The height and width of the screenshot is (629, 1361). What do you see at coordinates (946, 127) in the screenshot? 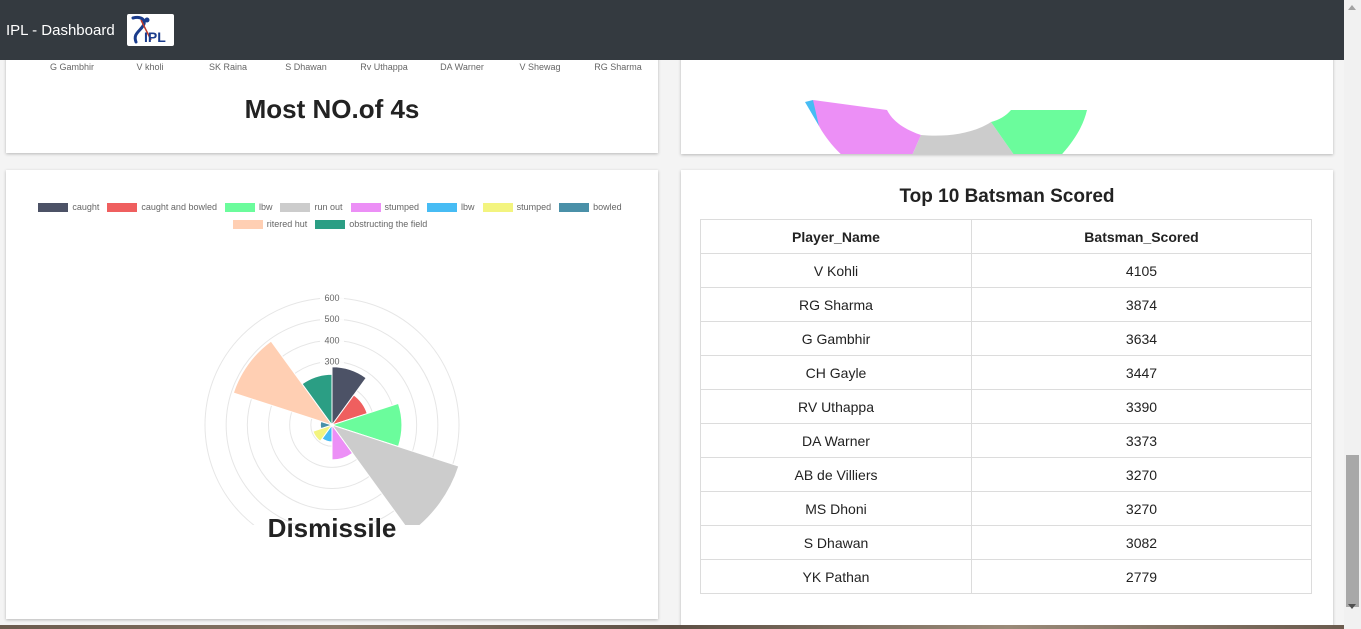
I see `donut-chart-partial` at bounding box center [946, 127].